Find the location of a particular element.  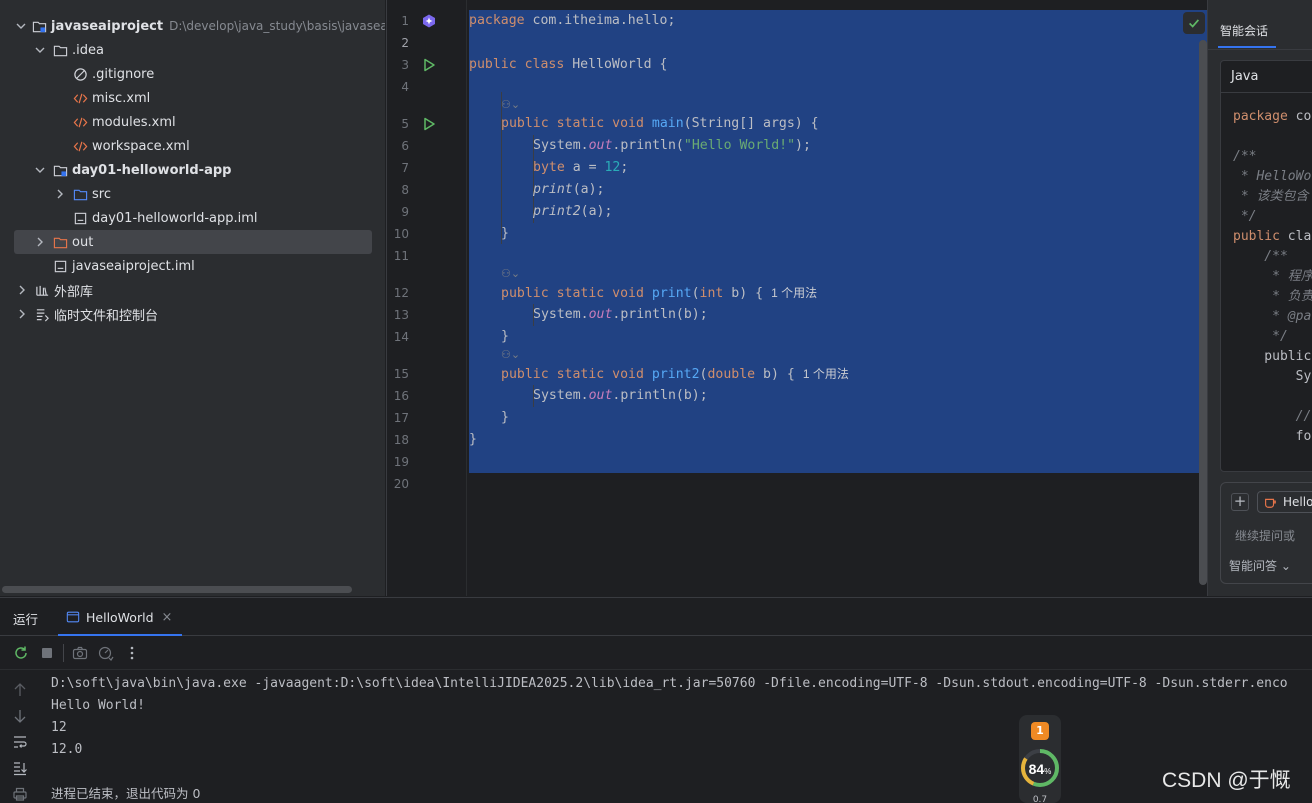

console-output-line: 进程已结束，退出代码为 0 is located at coordinates (126, 793).